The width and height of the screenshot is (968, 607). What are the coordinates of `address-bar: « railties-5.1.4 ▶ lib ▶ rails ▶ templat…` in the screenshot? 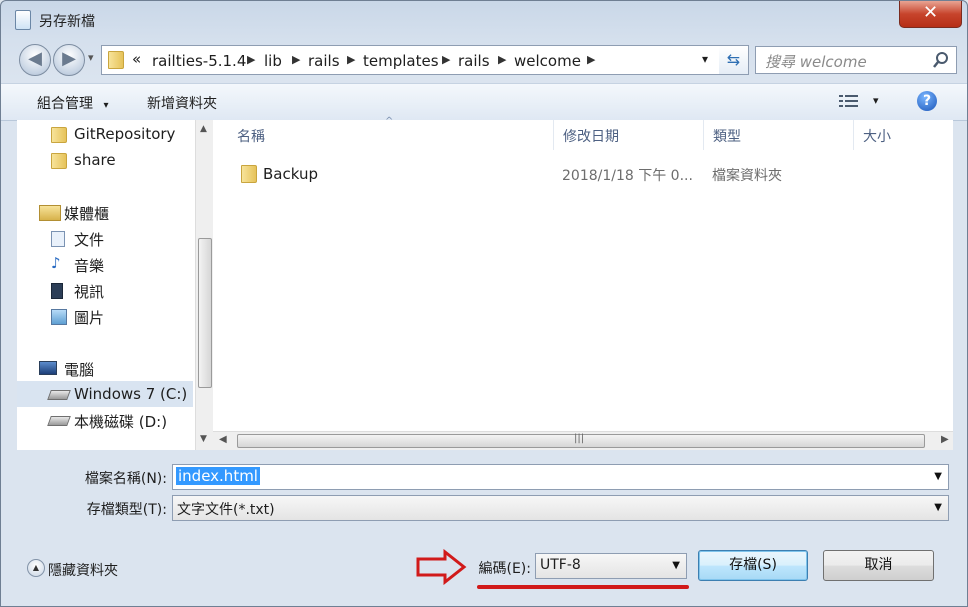 It's located at (411, 60).